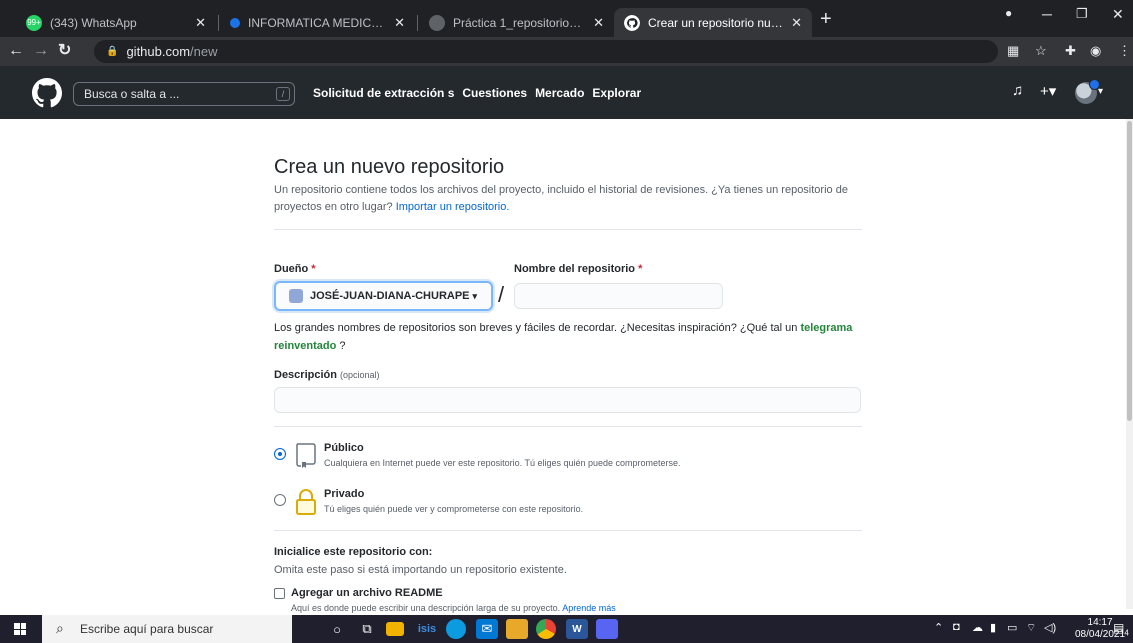 Image resolution: width=1133 pixels, height=643 pixels. Describe the element at coordinates (1129, 271) in the screenshot. I see `page-scrollbar-thumb` at that location.